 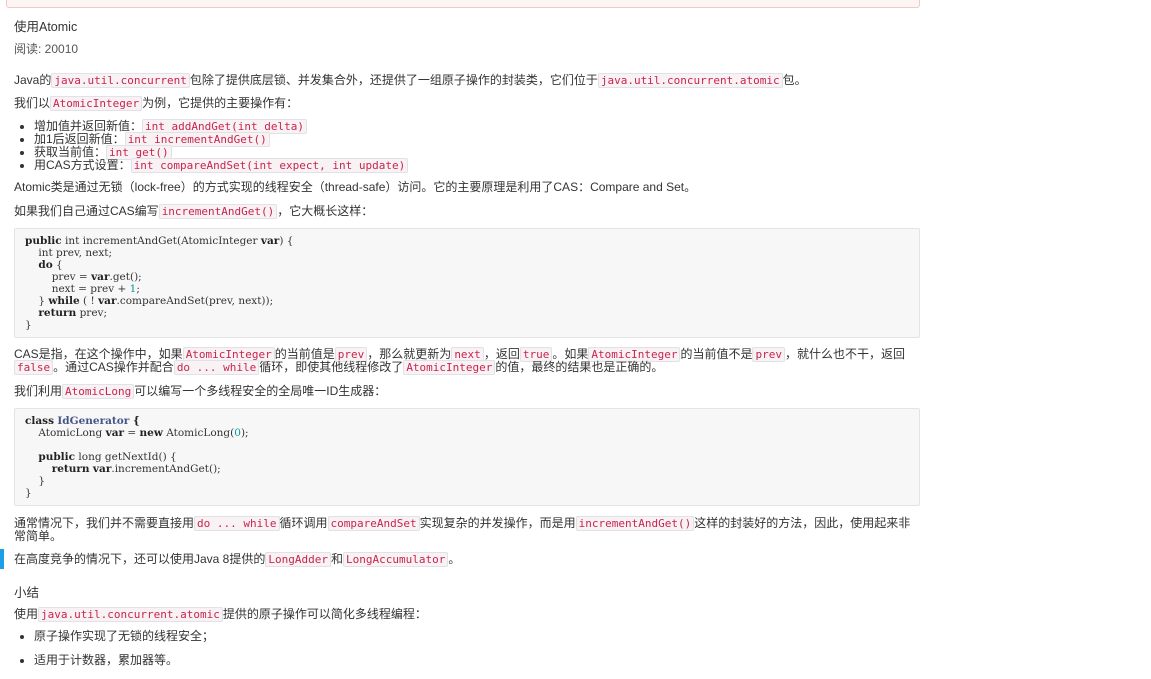 What do you see at coordinates (46, 27) in the screenshot?
I see `article-title: 使用Atomic` at bounding box center [46, 27].